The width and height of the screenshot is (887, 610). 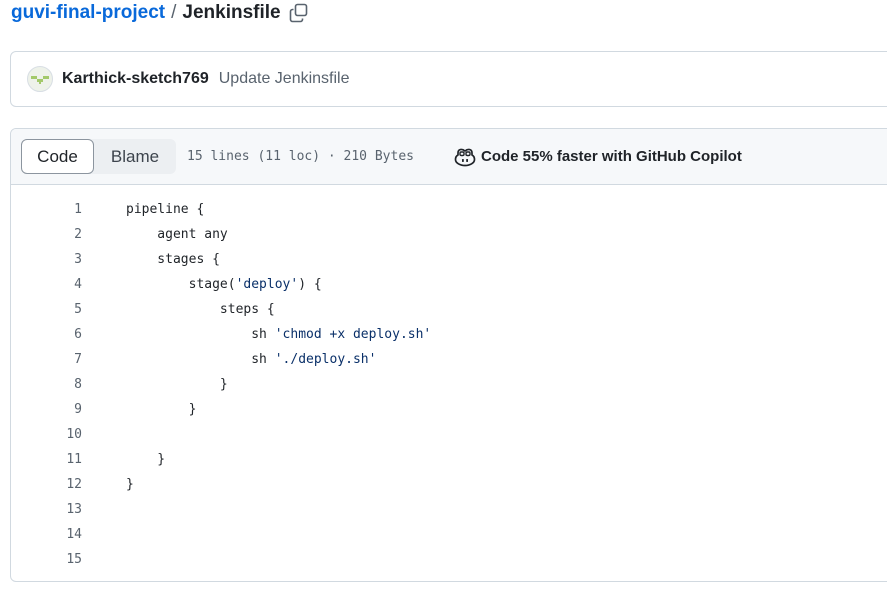 I want to click on line-content: sh 'chmod +x deploy.sh', so click(x=278, y=334).